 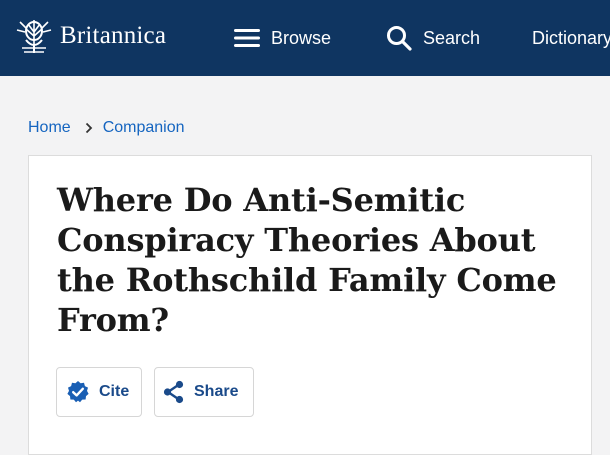 I want to click on browse-menu-button: Browse, so click(x=282, y=38).